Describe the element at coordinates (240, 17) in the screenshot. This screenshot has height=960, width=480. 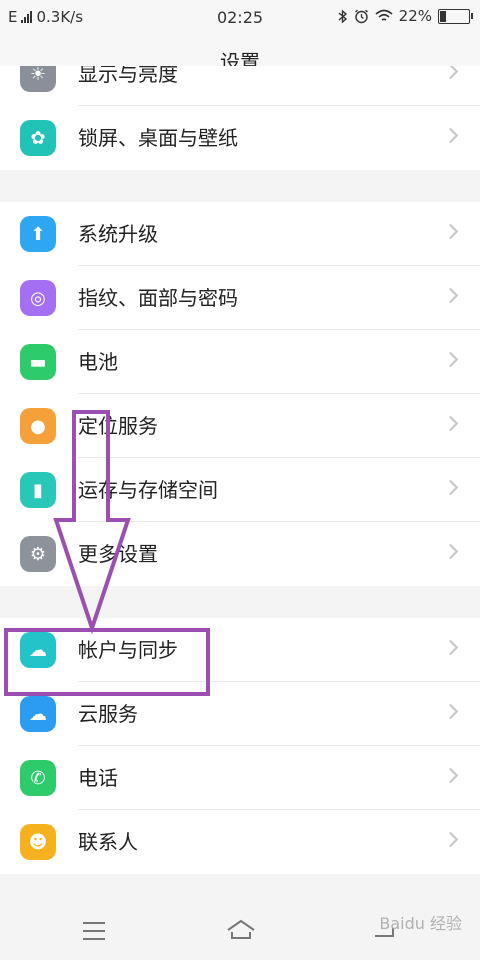
I see `status-bar: E 0.3K/s 02:25 22%` at that location.